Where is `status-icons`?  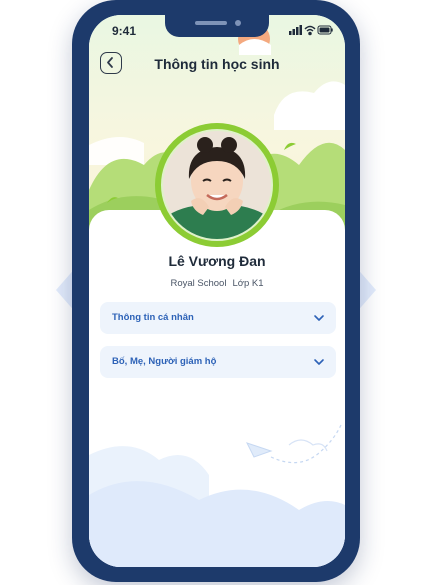
status-icons is located at coordinates (311, 30).